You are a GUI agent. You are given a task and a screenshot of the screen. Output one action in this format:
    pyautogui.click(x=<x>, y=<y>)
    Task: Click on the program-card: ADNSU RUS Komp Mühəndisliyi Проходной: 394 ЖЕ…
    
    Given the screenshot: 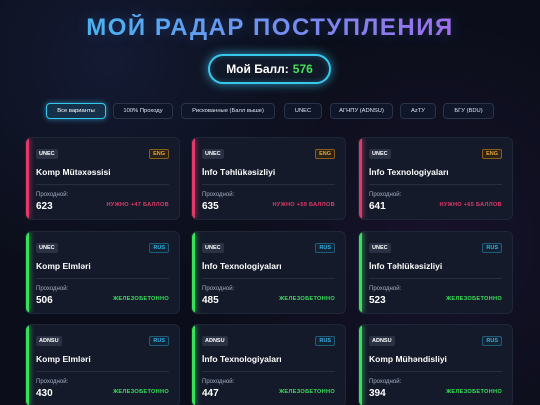 What is the action you would take?
    pyautogui.click(x=435, y=364)
    